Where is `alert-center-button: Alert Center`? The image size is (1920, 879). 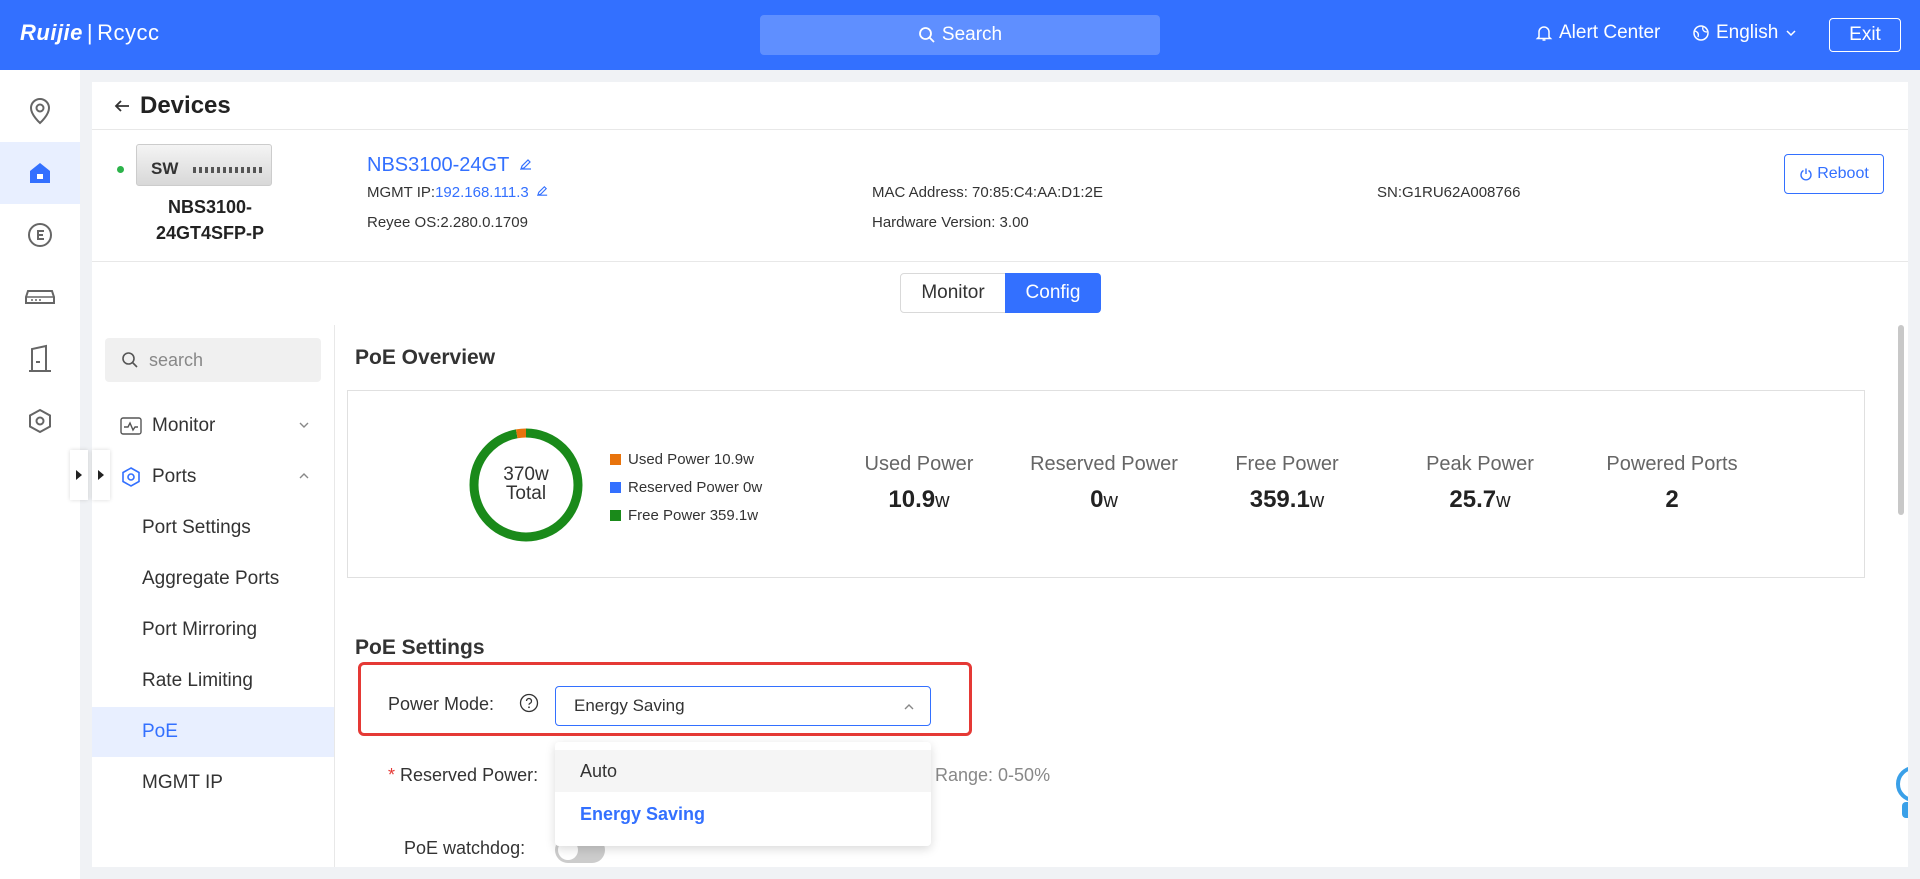
alert-center-button: Alert Center is located at coordinates (1597, 33).